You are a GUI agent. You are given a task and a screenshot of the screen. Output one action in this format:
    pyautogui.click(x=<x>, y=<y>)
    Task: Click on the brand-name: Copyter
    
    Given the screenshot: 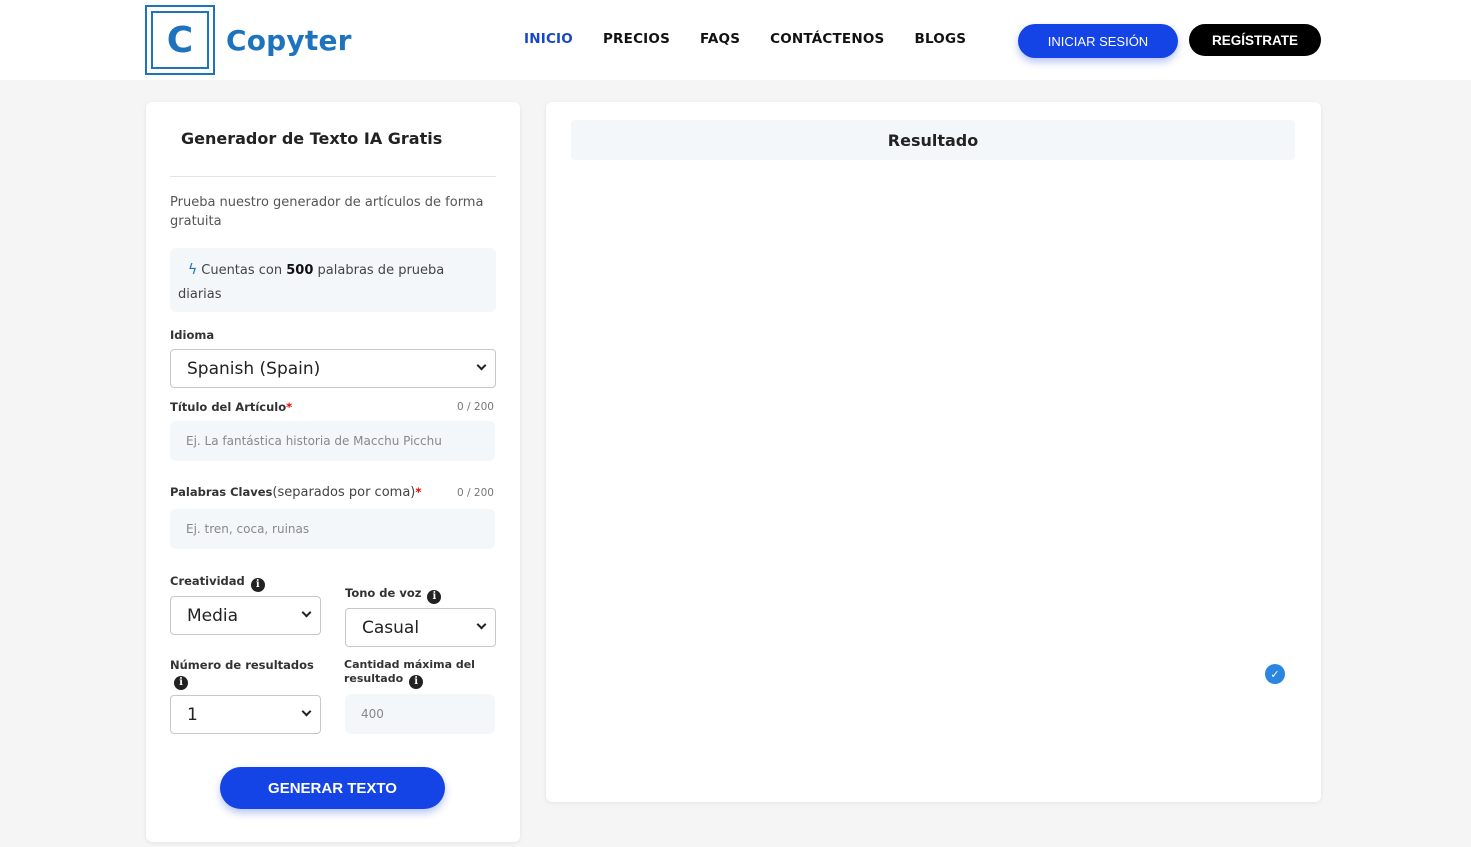 What is the action you would take?
    pyautogui.click(x=289, y=40)
    